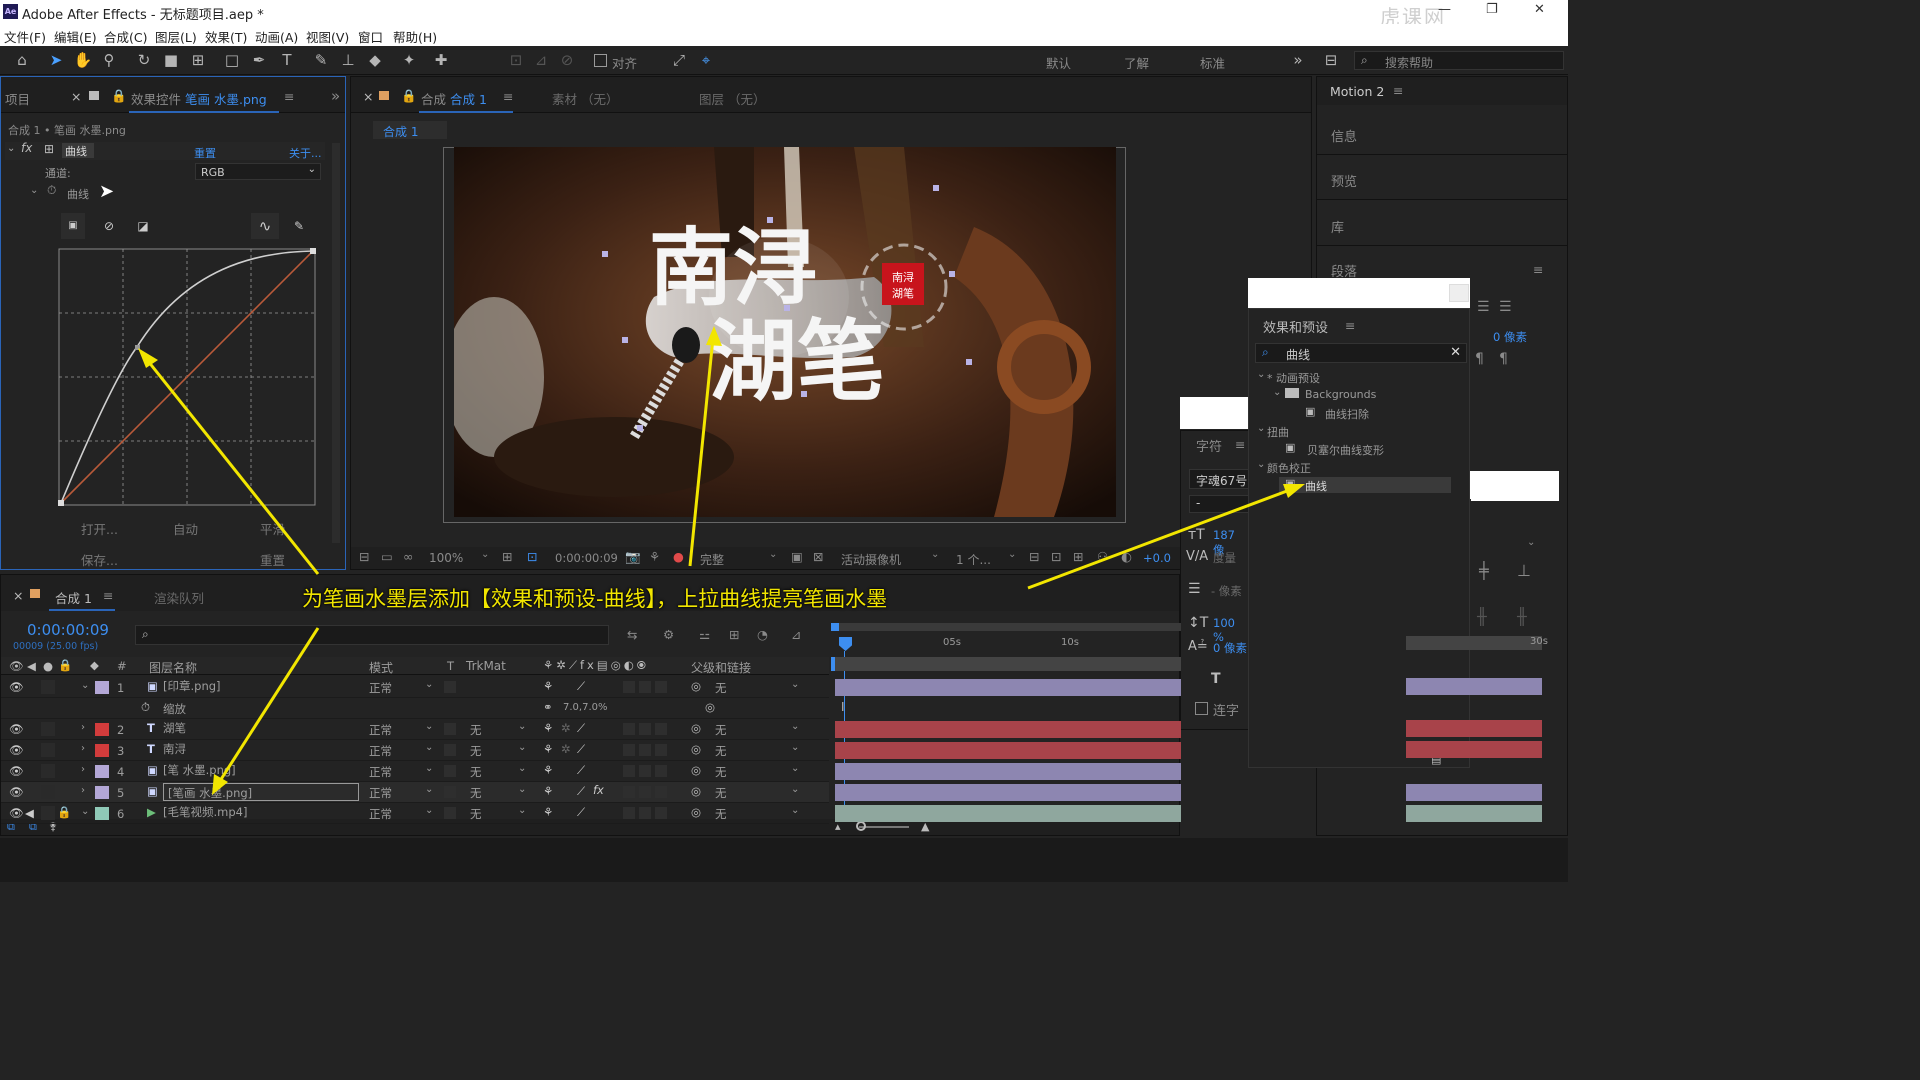 Image resolution: width=1920 pixels, height=1080 pixels. Describe the element at coordinates (1344, 180) in the screenshot. I see `panel-preview: 预览` at that location.